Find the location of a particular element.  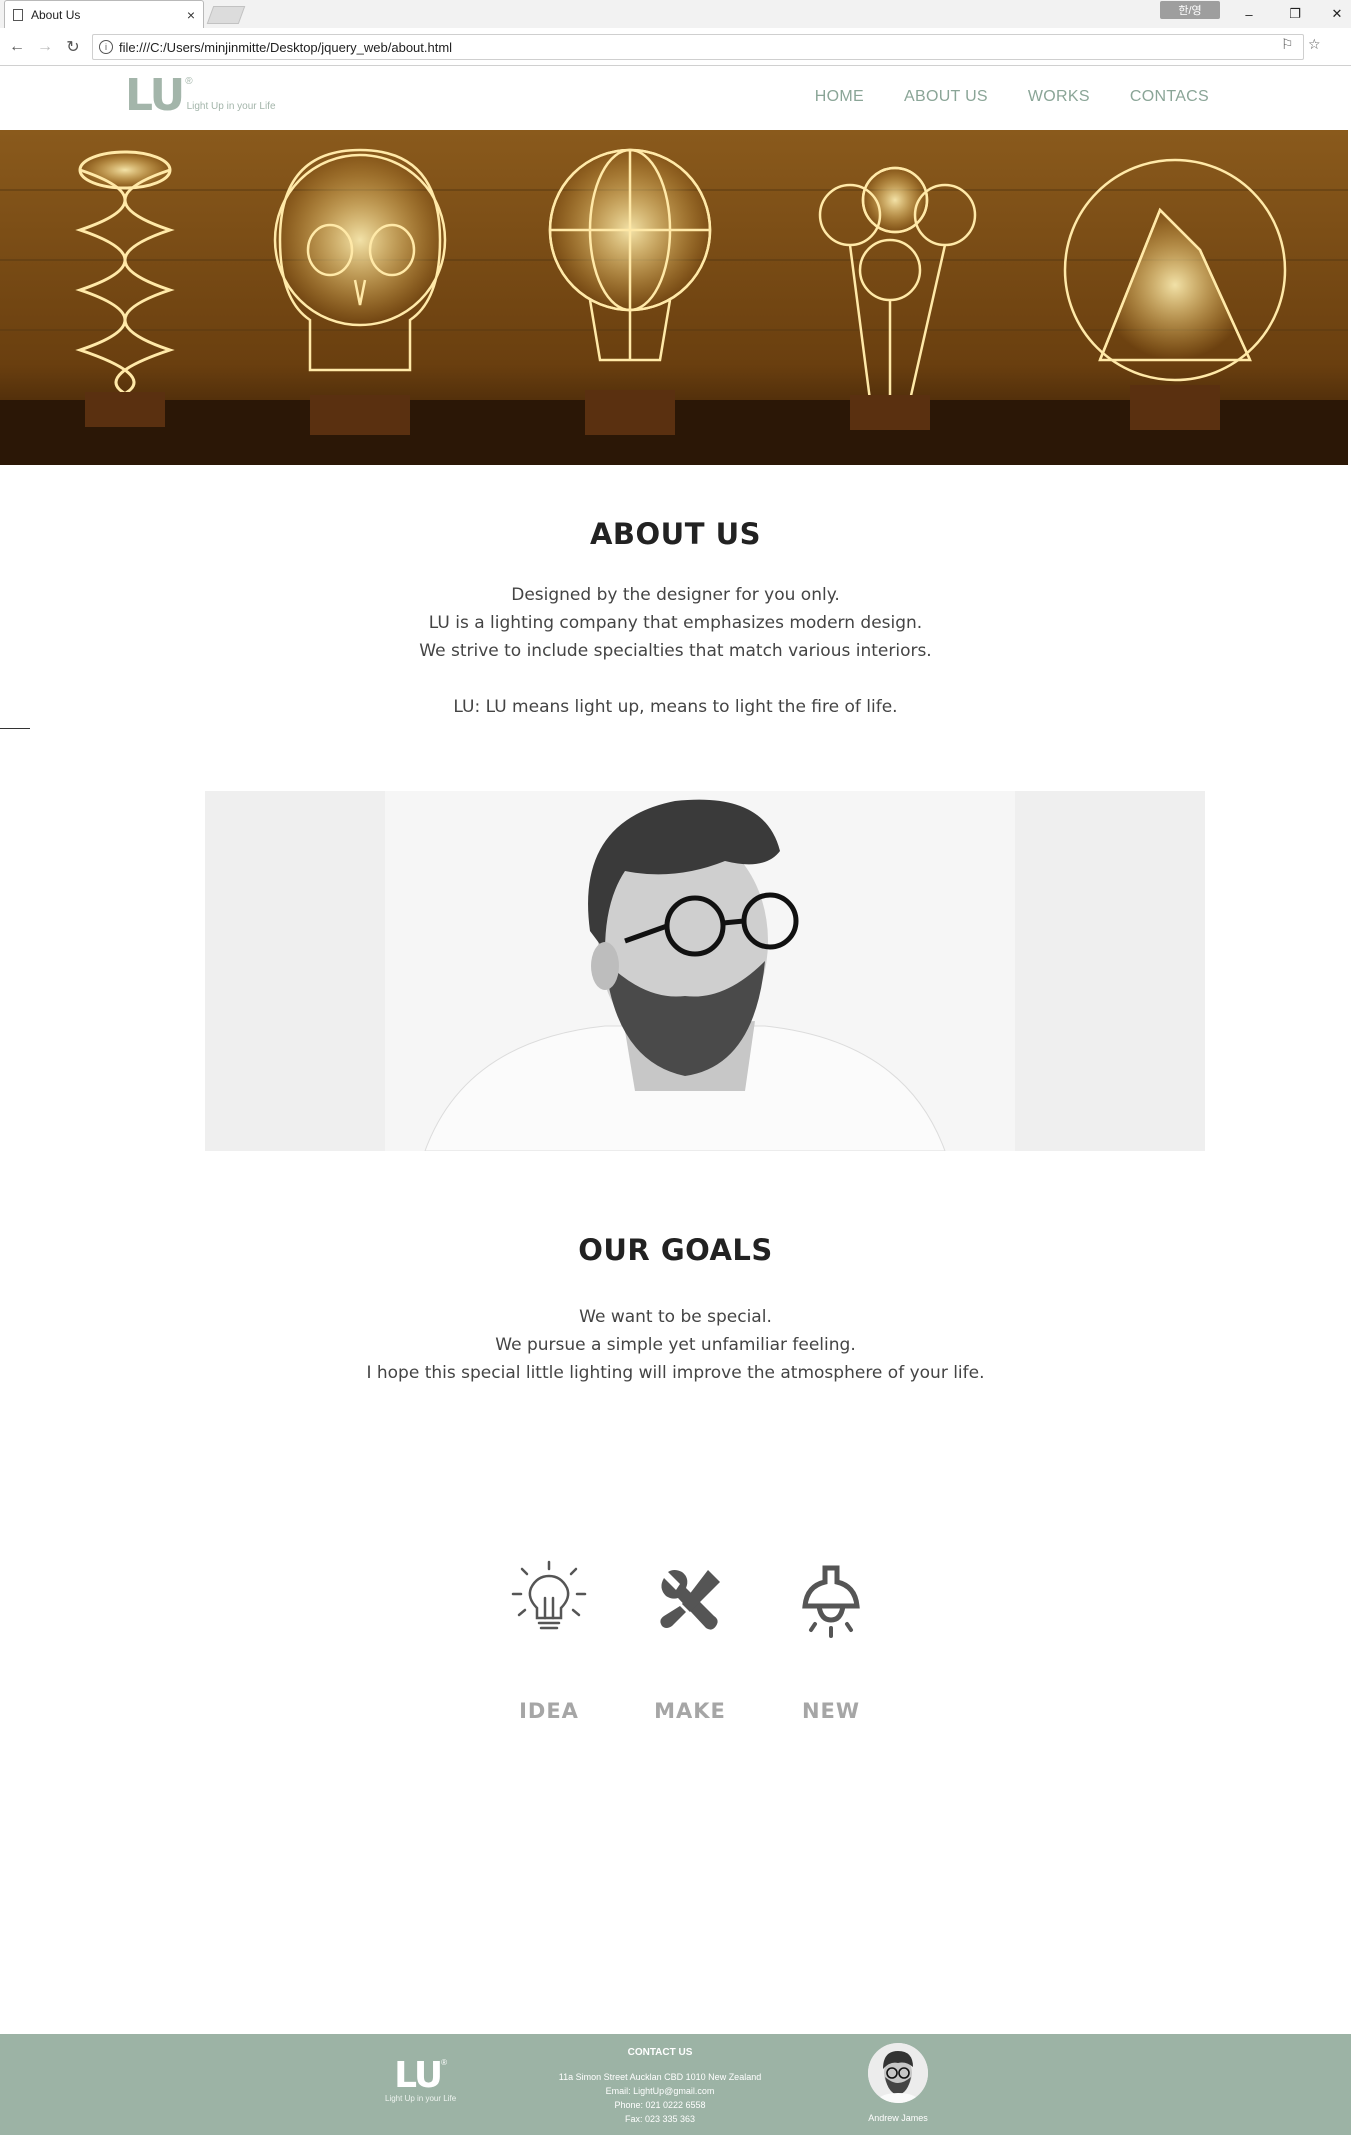

ime-indicator: 한/영 is located at coordinates (1190, 10).